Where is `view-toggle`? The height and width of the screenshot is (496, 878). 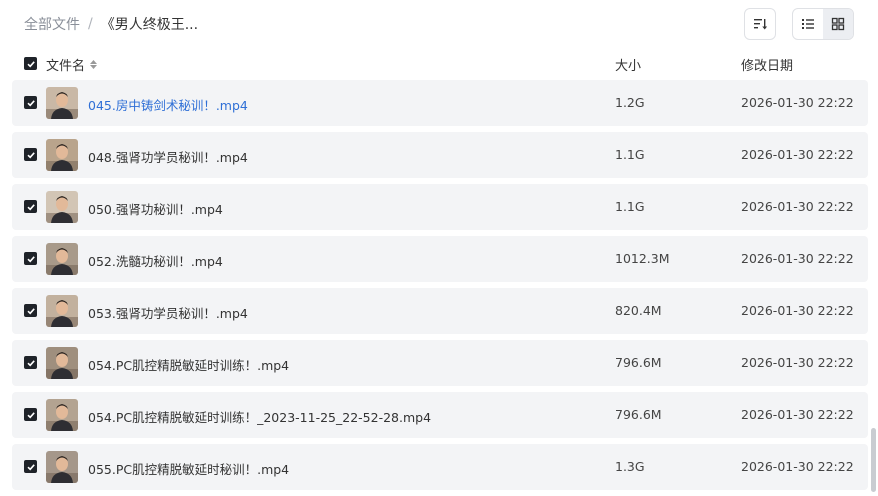 view-toggle is located at coordinates (823, 24).